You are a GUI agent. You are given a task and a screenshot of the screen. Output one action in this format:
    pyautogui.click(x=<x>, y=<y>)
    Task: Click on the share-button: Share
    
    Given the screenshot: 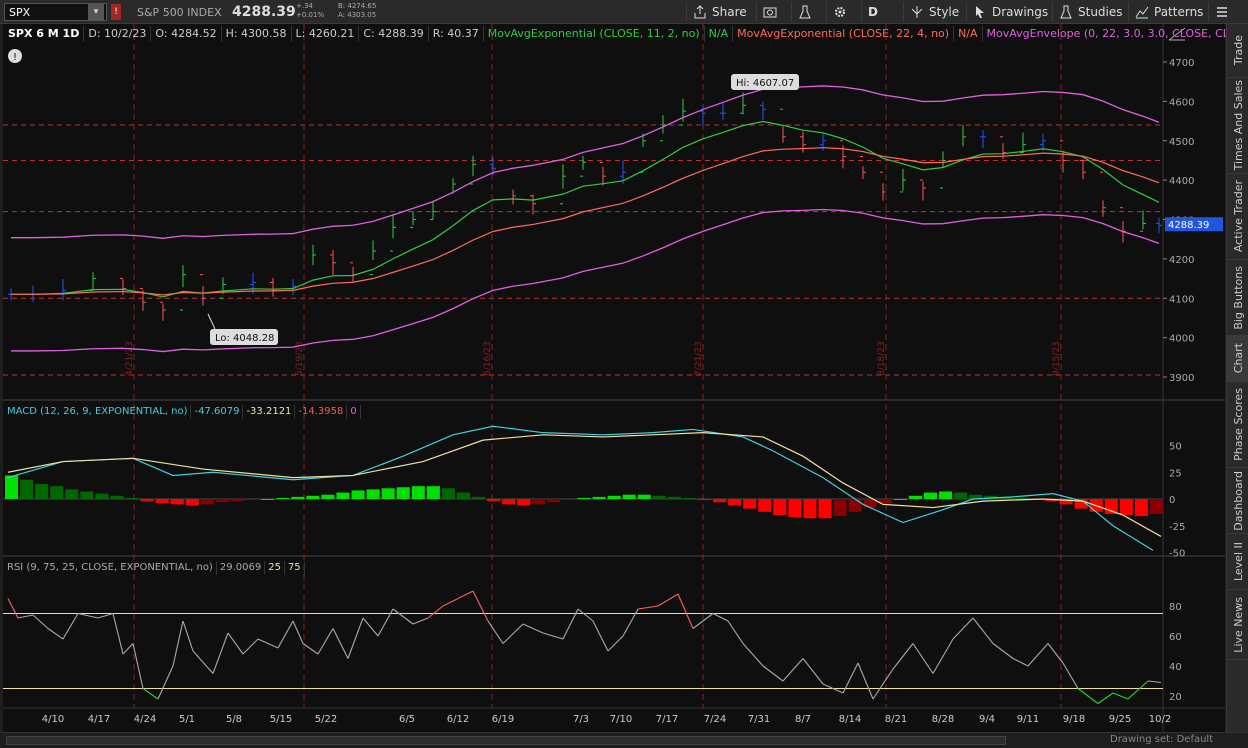 What is the action you would take?
    pyautogui.click(x=719, y=12)
    